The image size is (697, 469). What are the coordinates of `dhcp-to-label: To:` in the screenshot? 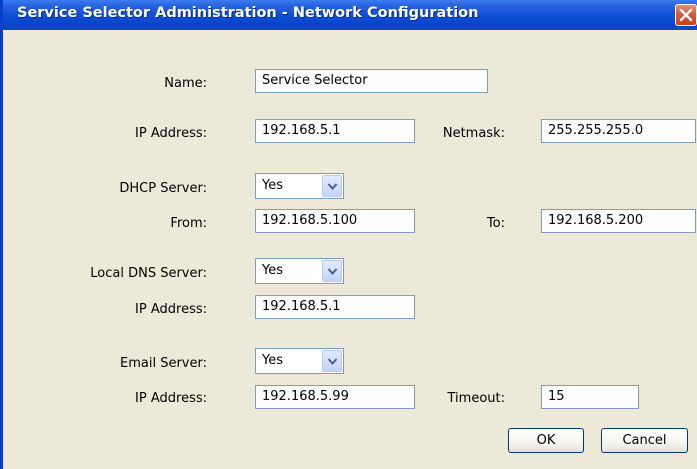 It's located at (495, 223).